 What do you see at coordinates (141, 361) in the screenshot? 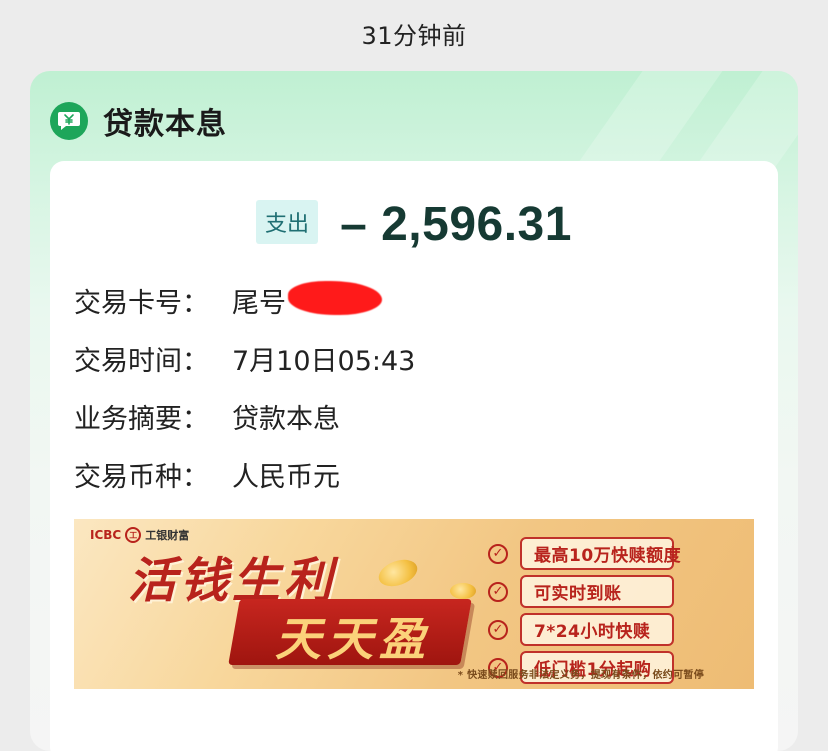
I see `info-label: 交易时间：` at bounding box center [141, 361].